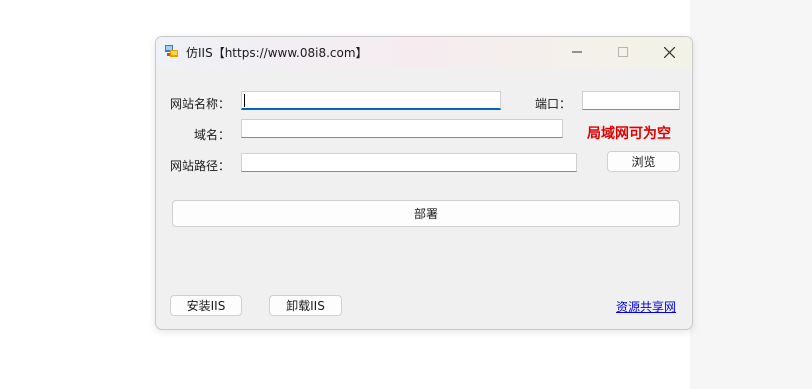 This screenshot has width=812, height=389. Describe the element at coordinates (424, 52) in the screenshot. I see `title-bar: 仿IIS【https://www.08i8.com】` at that location.